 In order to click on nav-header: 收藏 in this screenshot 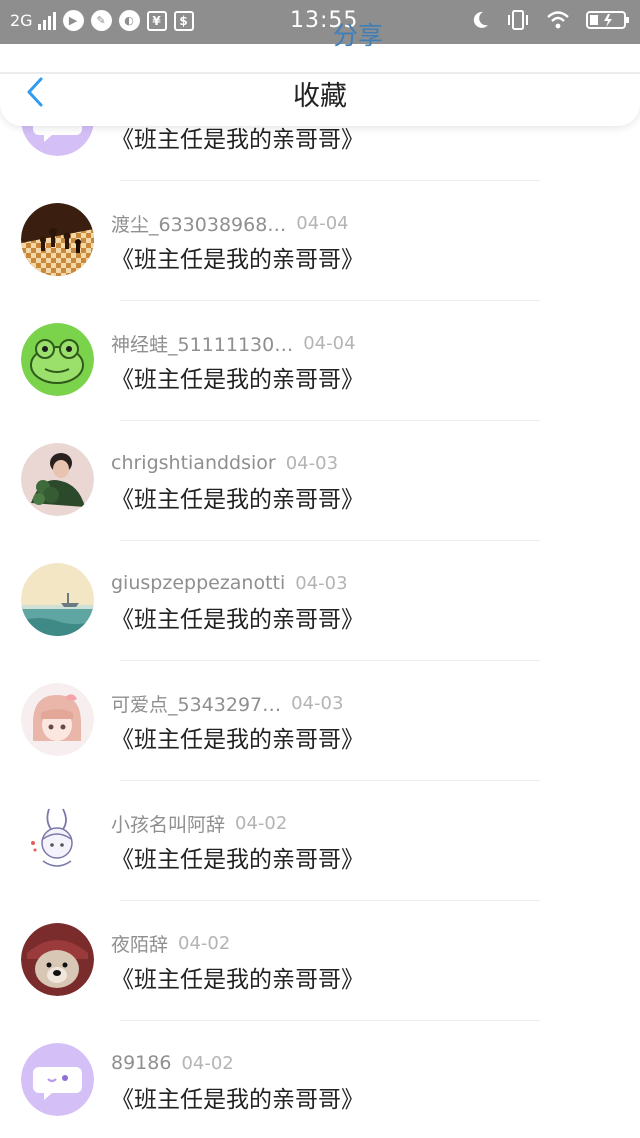, I will do `click(320, 85)`.